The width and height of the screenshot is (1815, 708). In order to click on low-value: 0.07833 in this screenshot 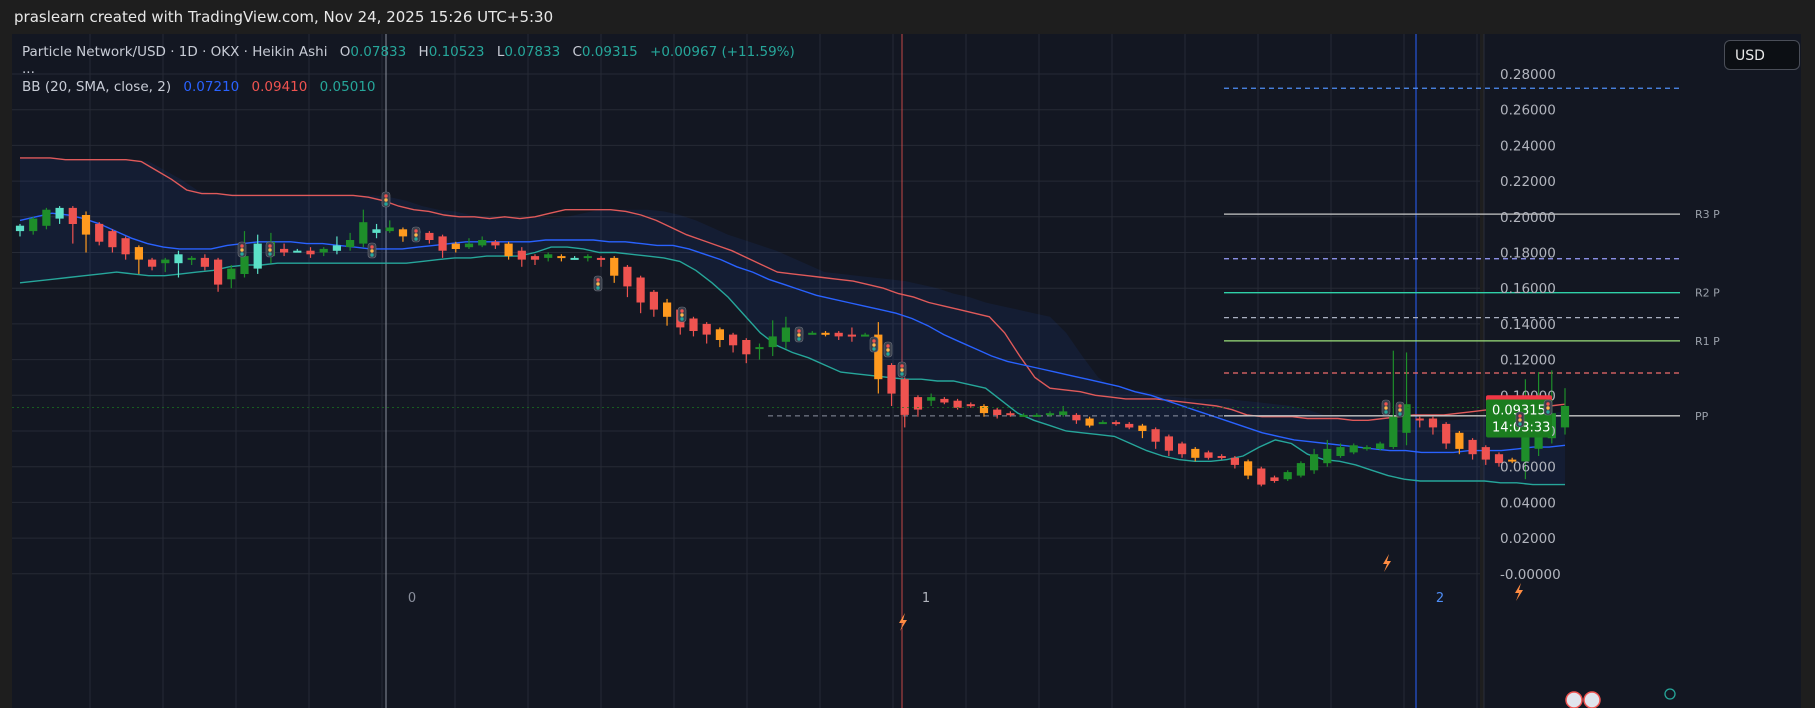, I will do `click(532, 52)`.